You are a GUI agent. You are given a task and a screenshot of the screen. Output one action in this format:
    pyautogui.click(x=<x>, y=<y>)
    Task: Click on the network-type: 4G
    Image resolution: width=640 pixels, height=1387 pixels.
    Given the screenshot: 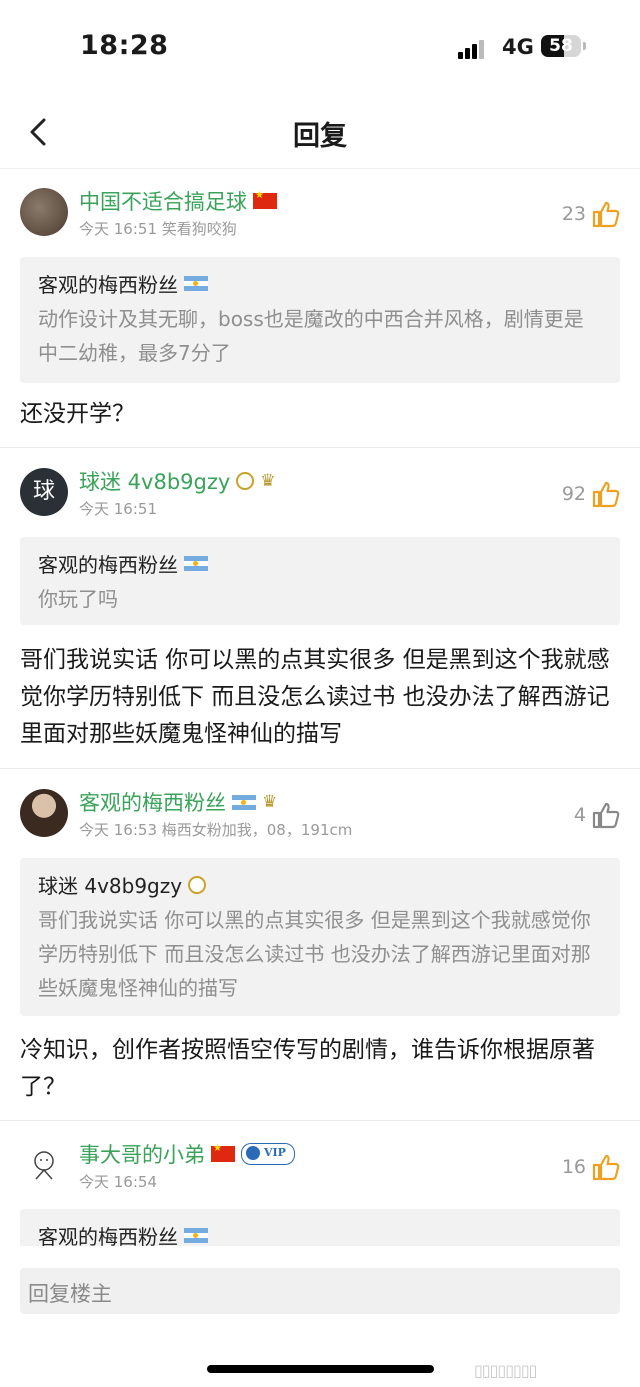 What is the action you would take?
    pyautogui.click(x=518, y=47)
    